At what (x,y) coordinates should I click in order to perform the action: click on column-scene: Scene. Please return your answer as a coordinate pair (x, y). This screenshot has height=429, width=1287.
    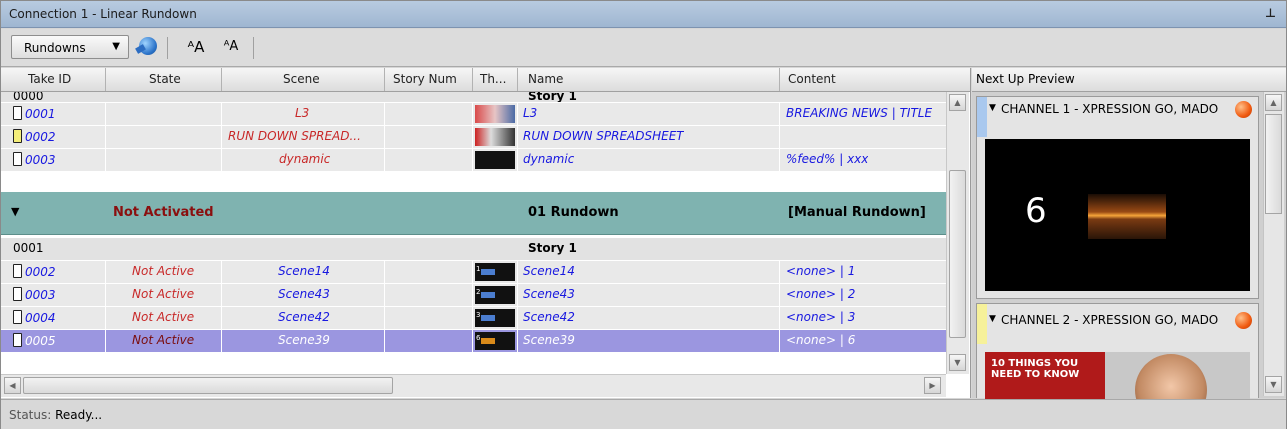
    Looking at the image, I should click on (301, 79).